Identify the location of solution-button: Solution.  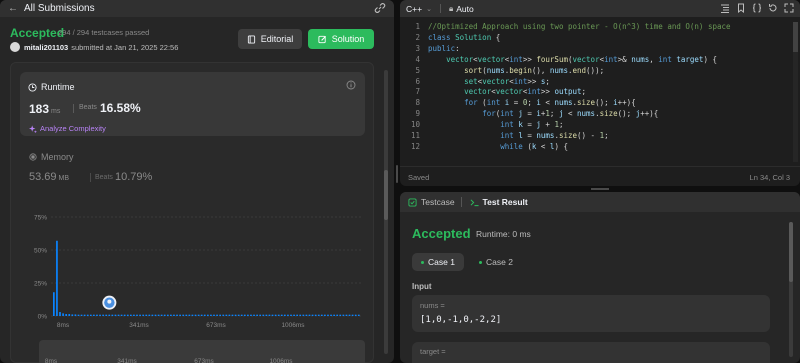
(341, 39).